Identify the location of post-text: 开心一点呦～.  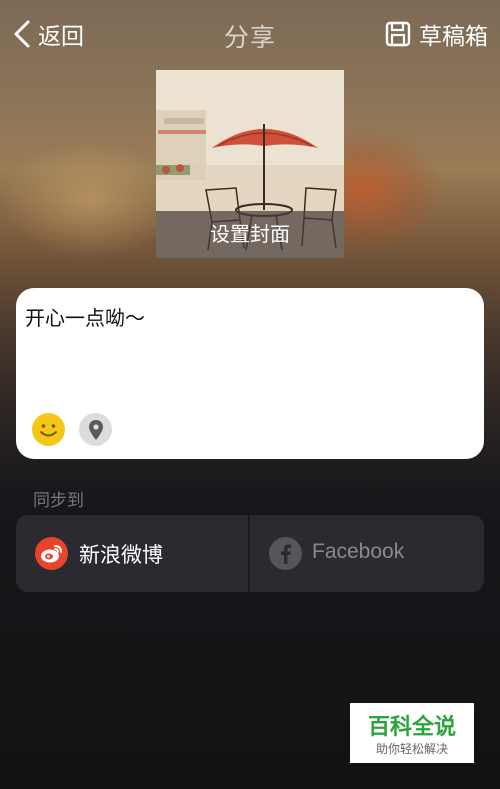
(85, 316).